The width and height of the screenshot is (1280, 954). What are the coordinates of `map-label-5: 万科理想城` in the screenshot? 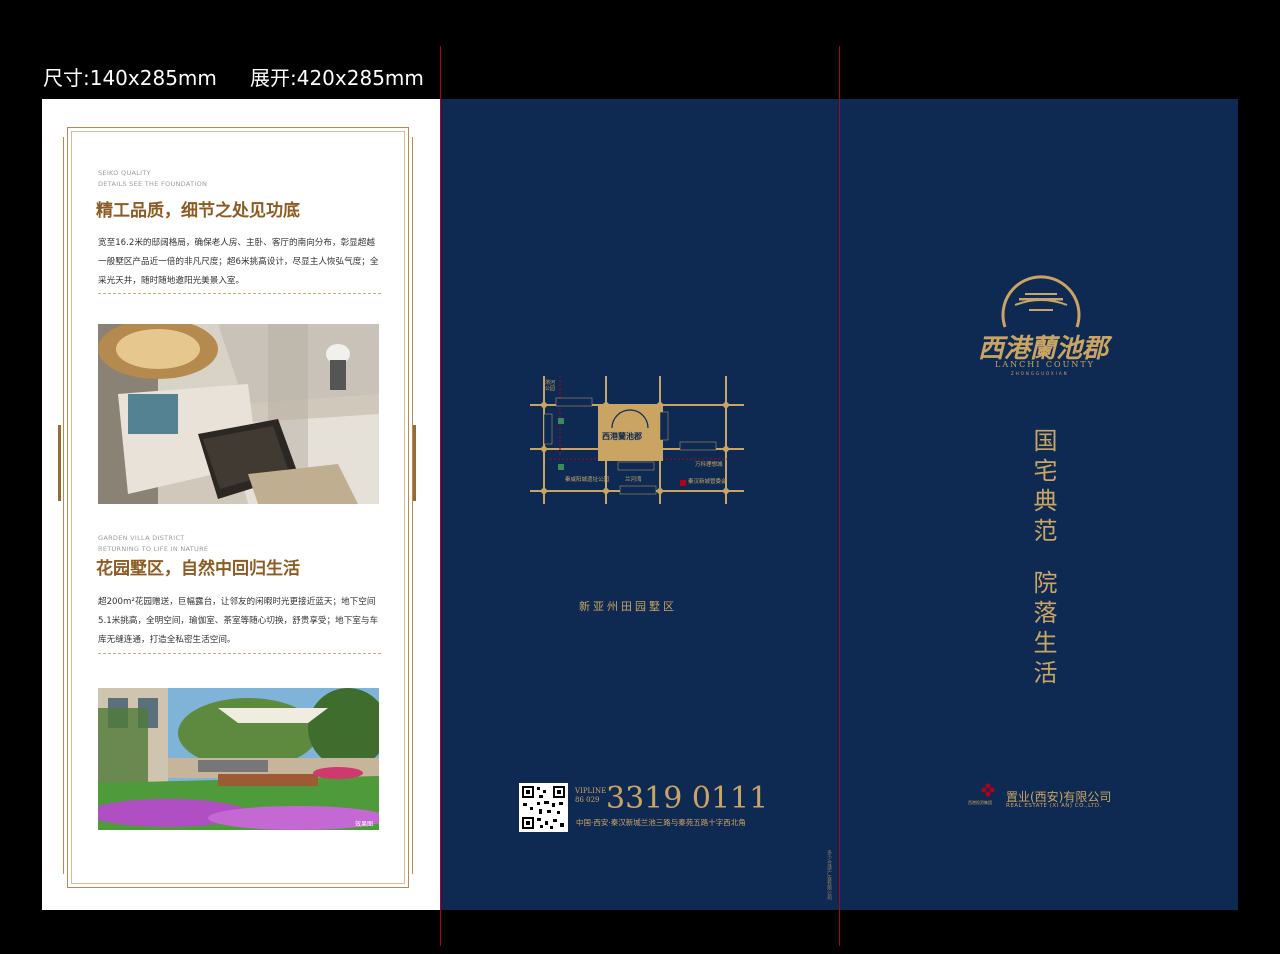 It's located at (709, 465).